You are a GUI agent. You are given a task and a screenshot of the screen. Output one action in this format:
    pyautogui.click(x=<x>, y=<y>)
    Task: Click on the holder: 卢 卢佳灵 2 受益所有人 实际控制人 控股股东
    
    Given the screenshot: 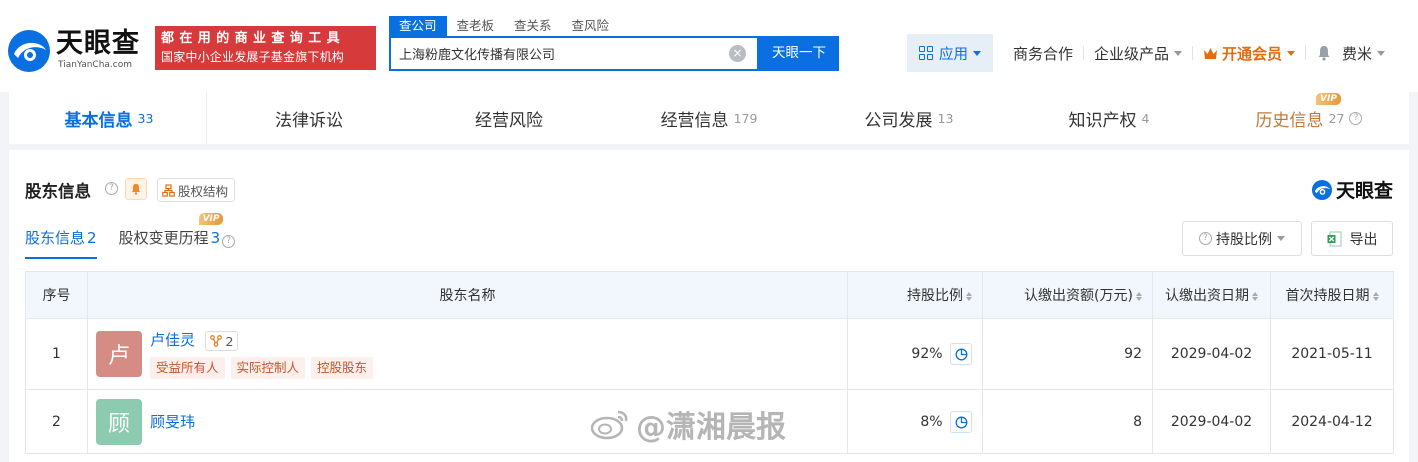 What is the action you would take?
    pyautogui.click(x=467, y=354)
    